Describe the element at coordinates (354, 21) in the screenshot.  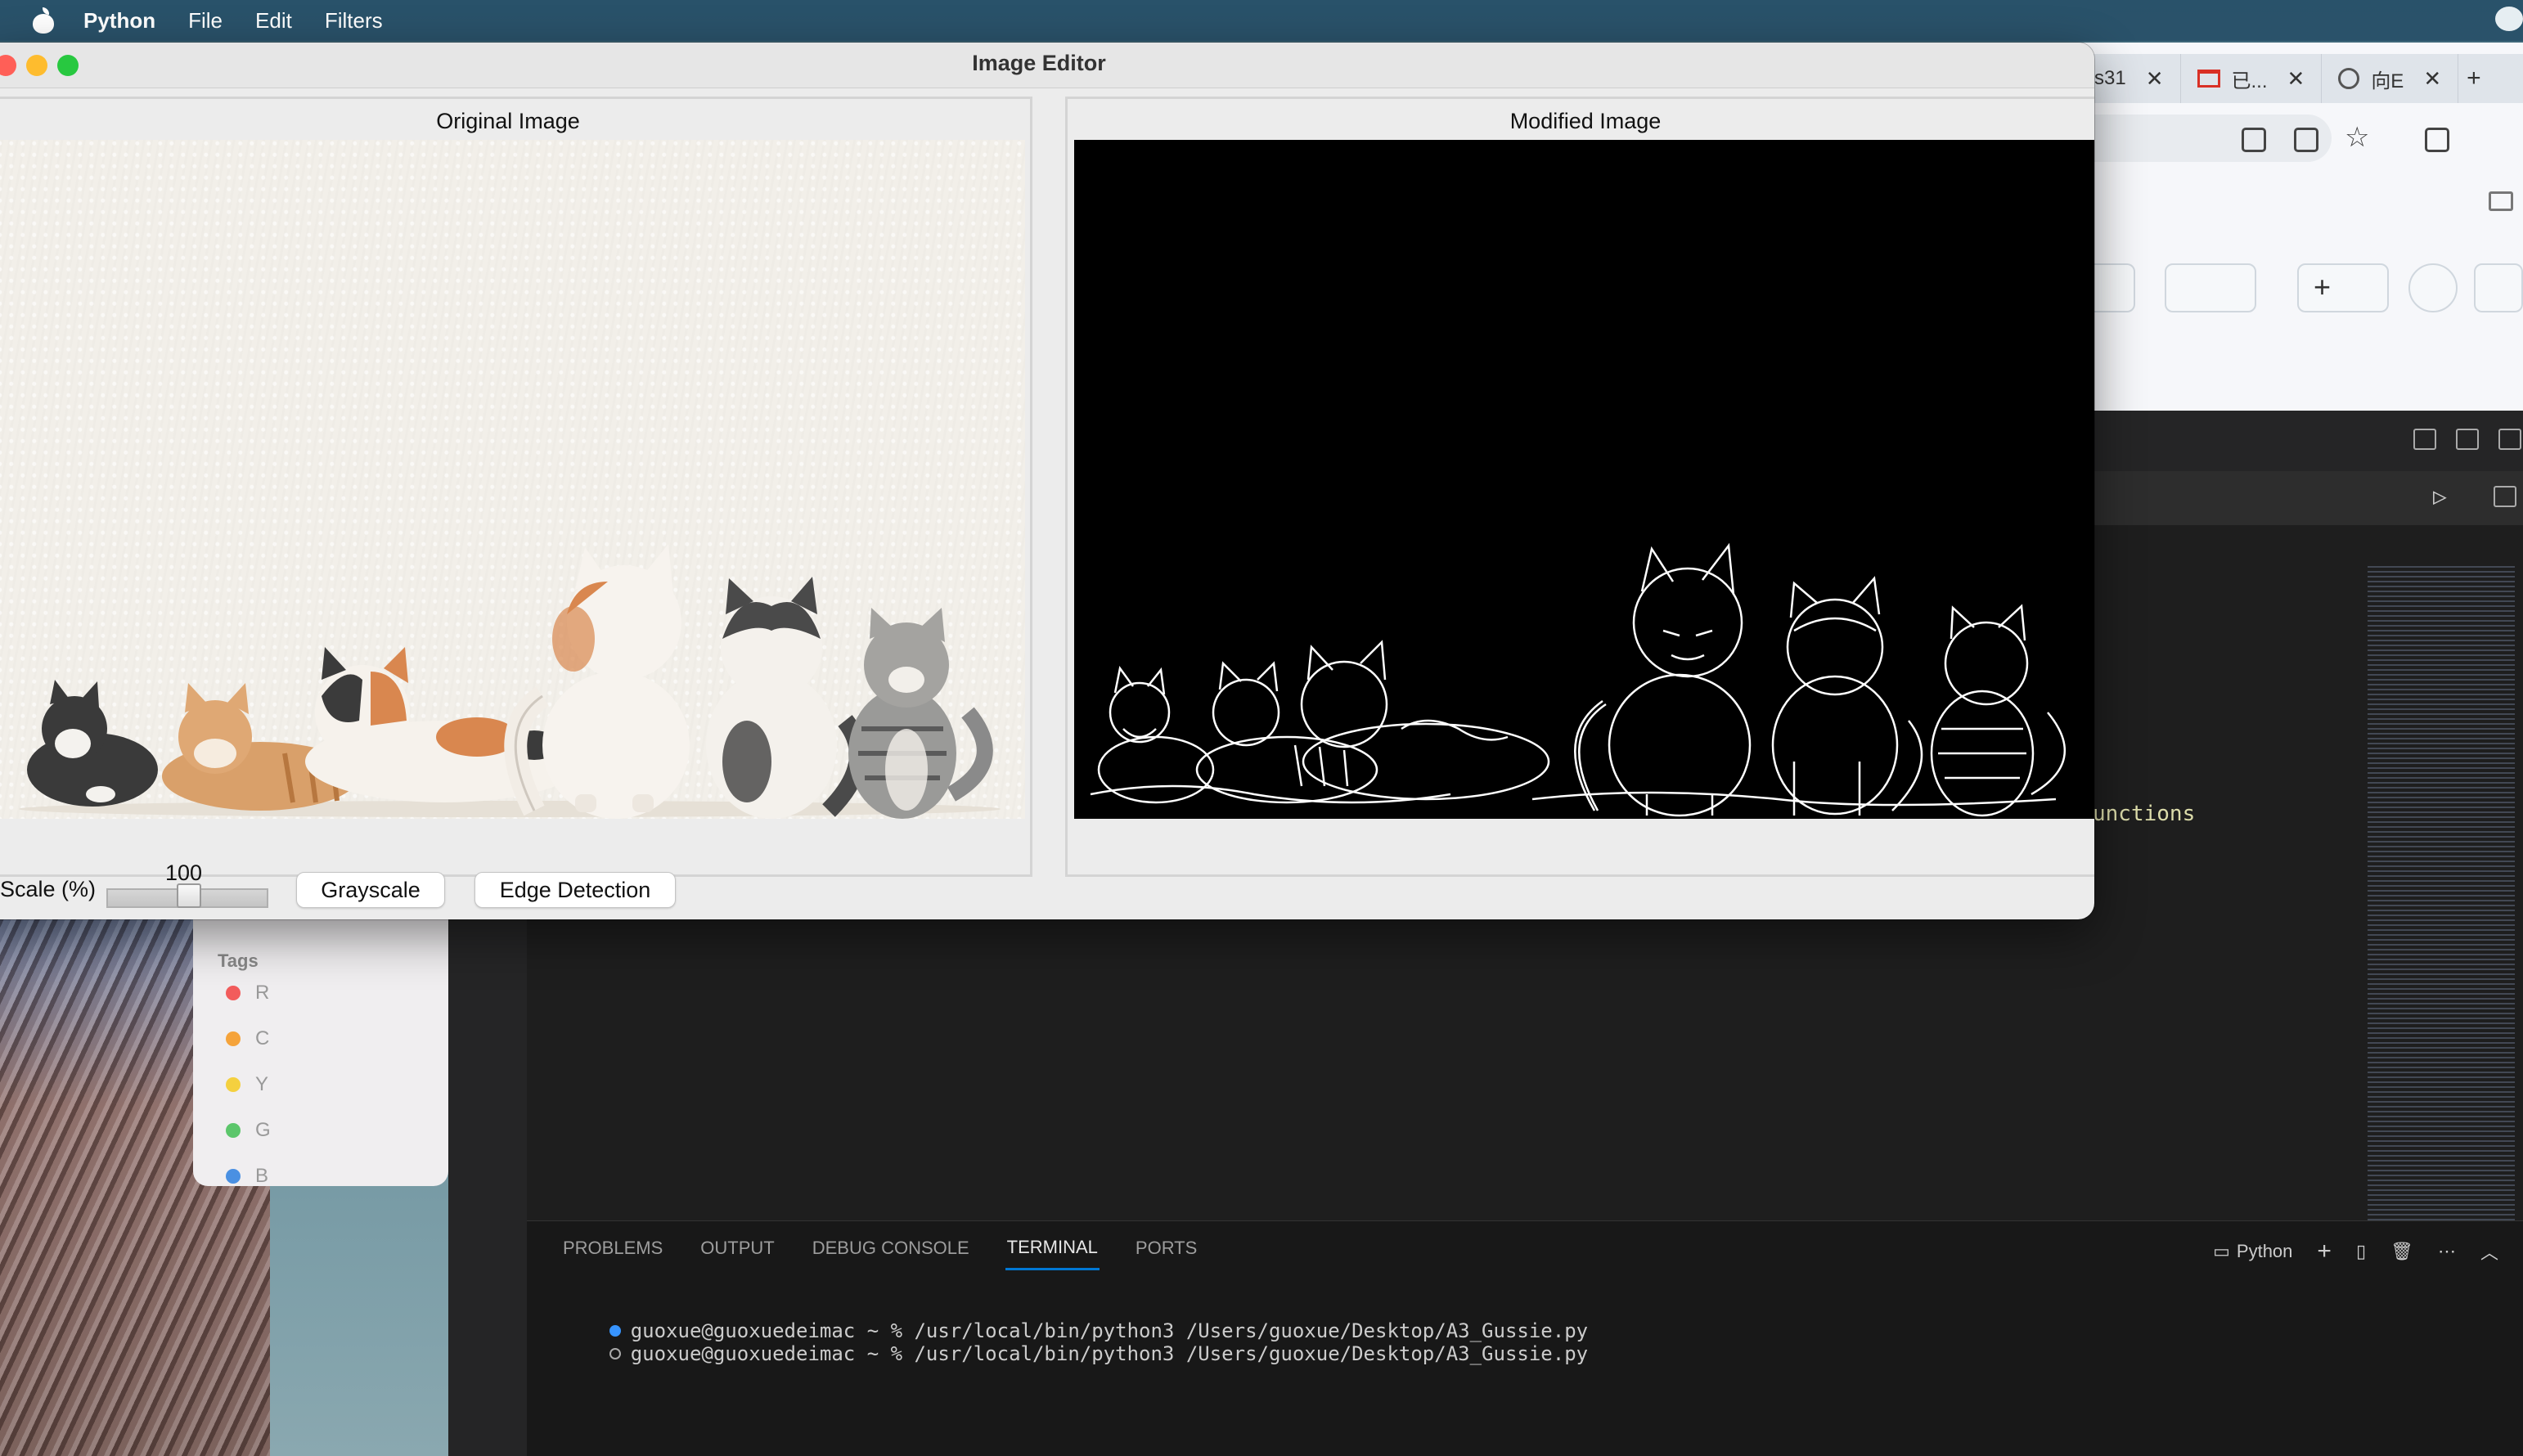
I see `menu-filters: Filters` at that location.